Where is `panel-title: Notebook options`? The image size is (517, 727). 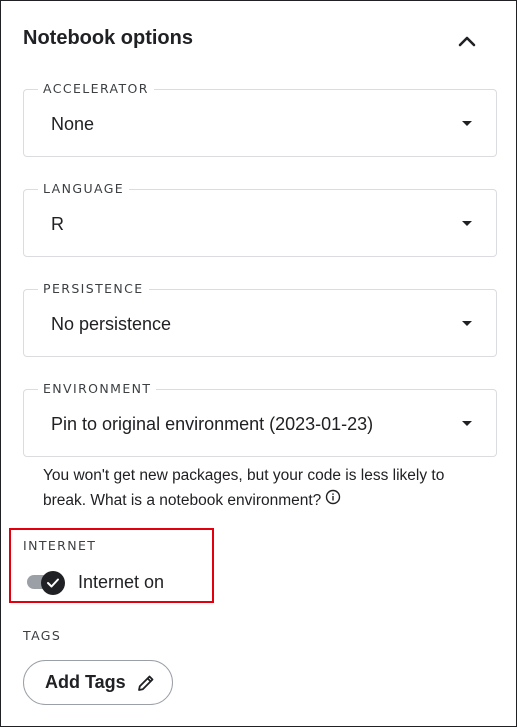 panel-title: Notebook options is located at coordinates (108, 38).